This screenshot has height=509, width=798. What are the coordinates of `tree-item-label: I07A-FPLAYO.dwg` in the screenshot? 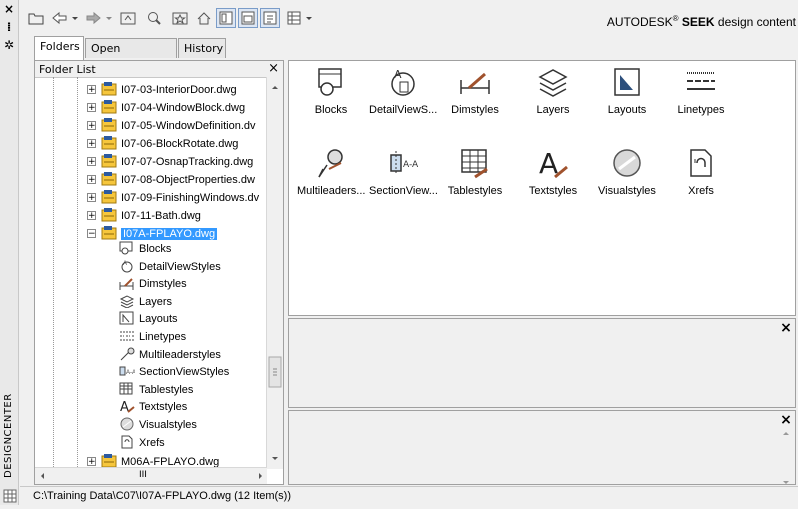 It's located at (169, 234).